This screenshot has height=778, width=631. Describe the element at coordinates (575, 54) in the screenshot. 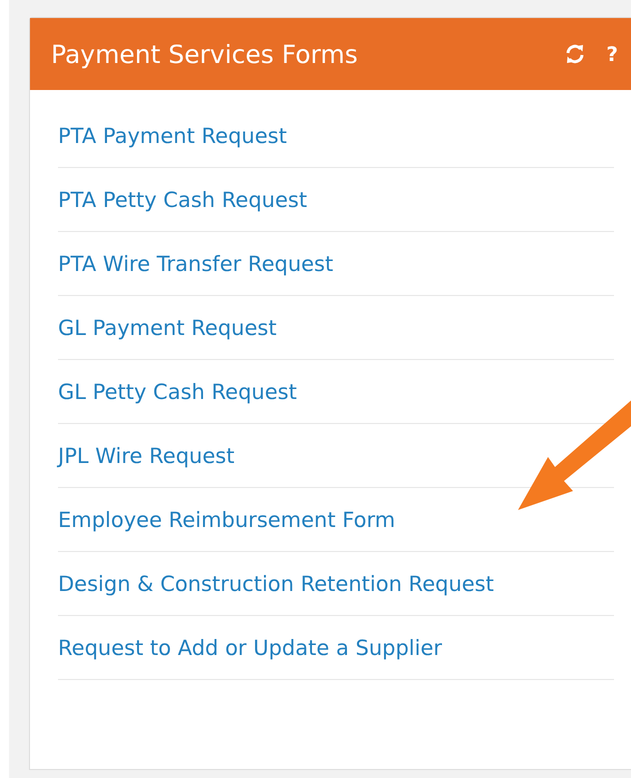

I see `refresh-icon` at that location.